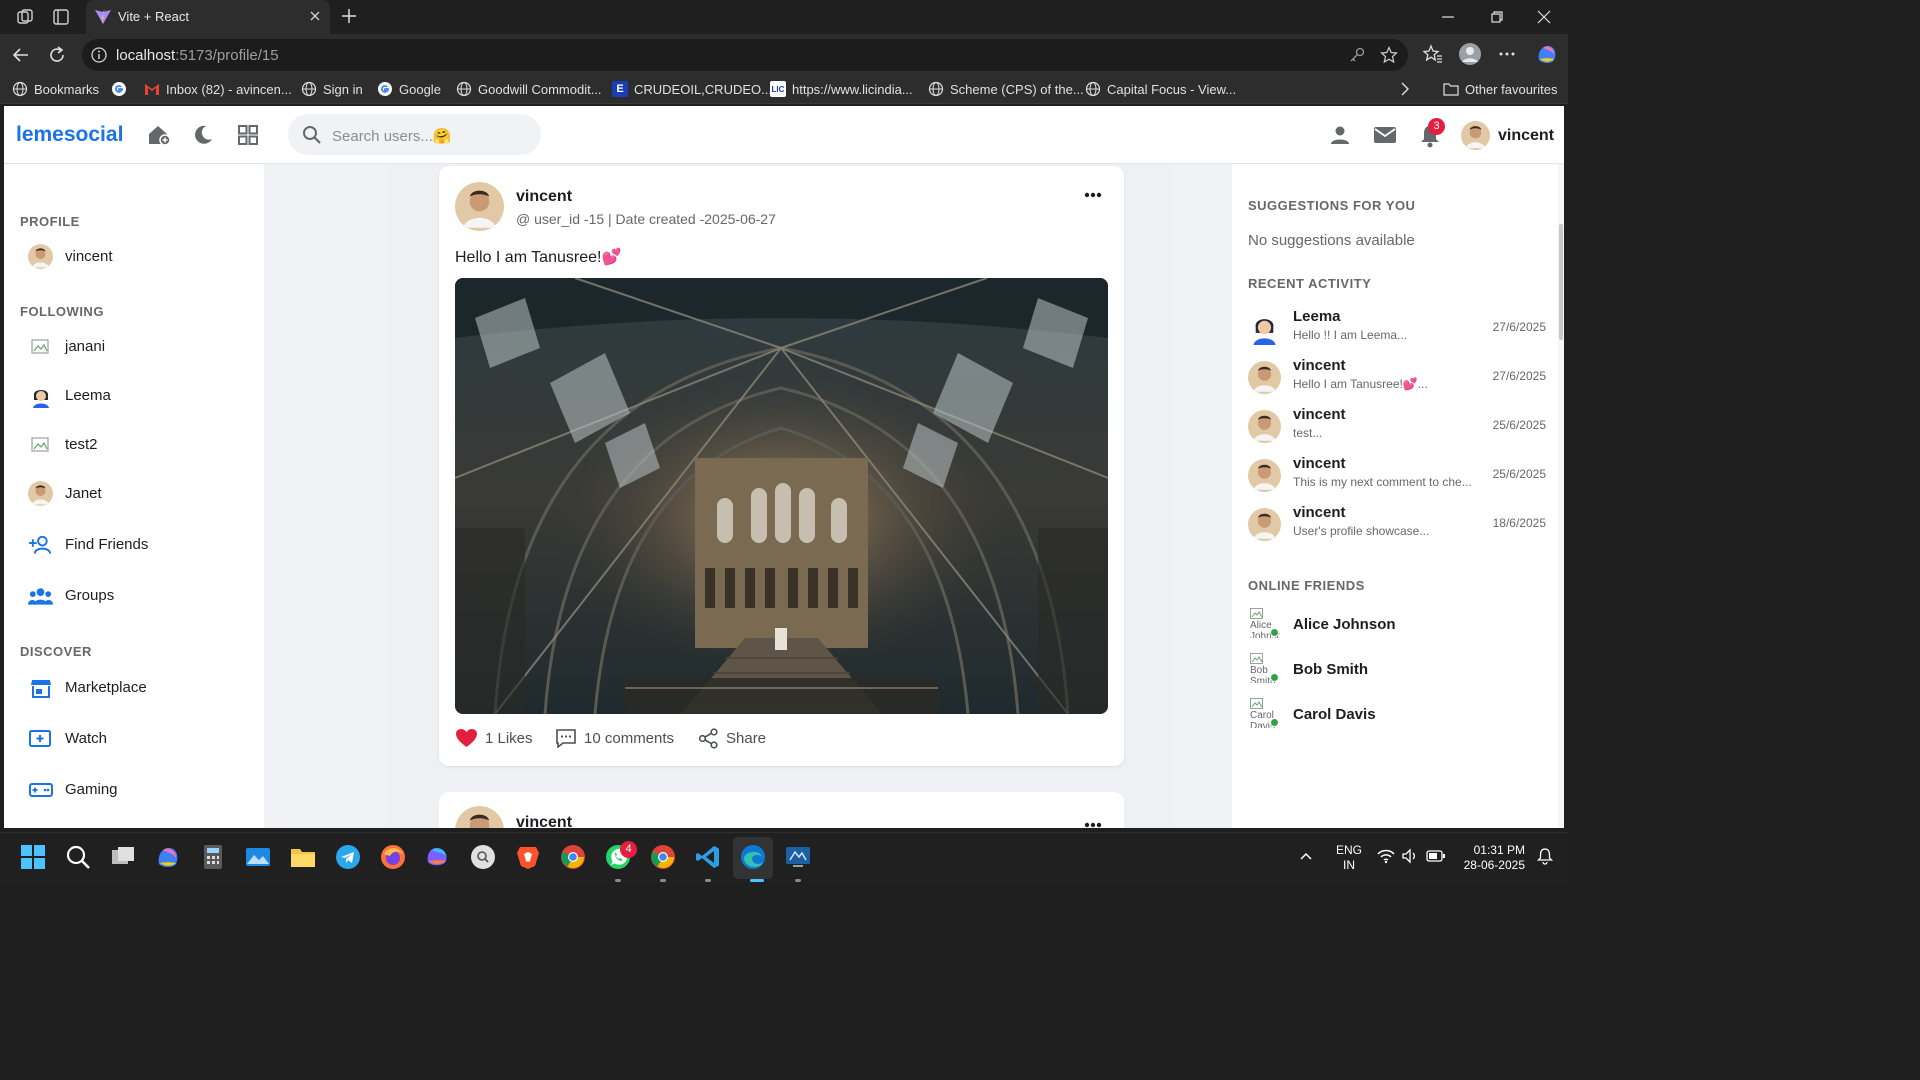  I want to click on new-tab-icon, so click(349, 16).